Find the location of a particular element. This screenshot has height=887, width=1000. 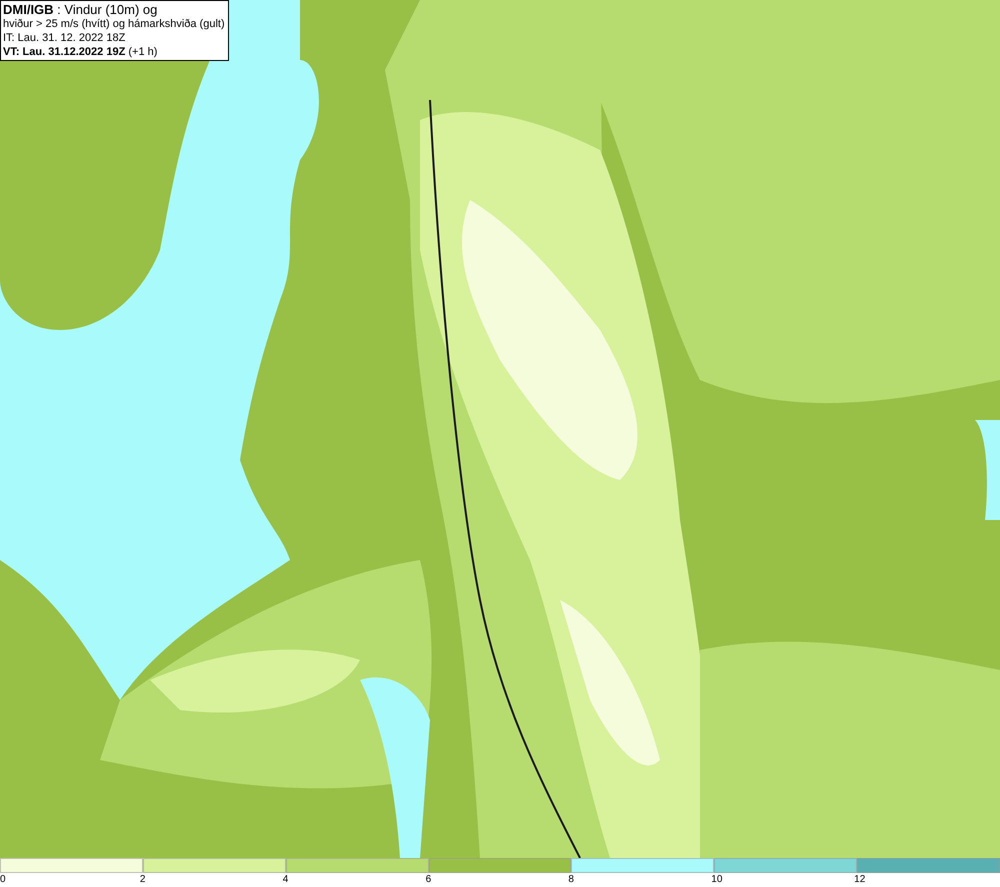

title-line: IT: Lau. 31. 12. 2022 18Z is located at coordinates (64, 38).